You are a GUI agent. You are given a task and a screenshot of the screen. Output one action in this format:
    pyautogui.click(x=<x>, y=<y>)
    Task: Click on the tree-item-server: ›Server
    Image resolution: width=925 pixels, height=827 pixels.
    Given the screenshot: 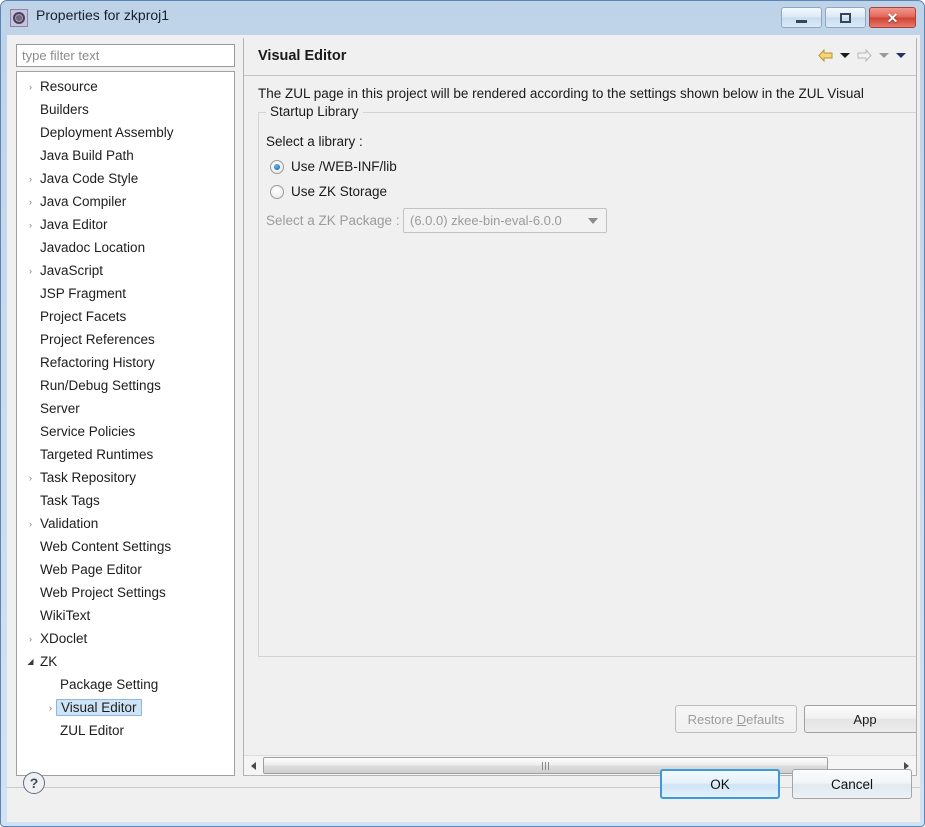 What is the action you would take?
    pyautogui.click(x=125, y=408)
    